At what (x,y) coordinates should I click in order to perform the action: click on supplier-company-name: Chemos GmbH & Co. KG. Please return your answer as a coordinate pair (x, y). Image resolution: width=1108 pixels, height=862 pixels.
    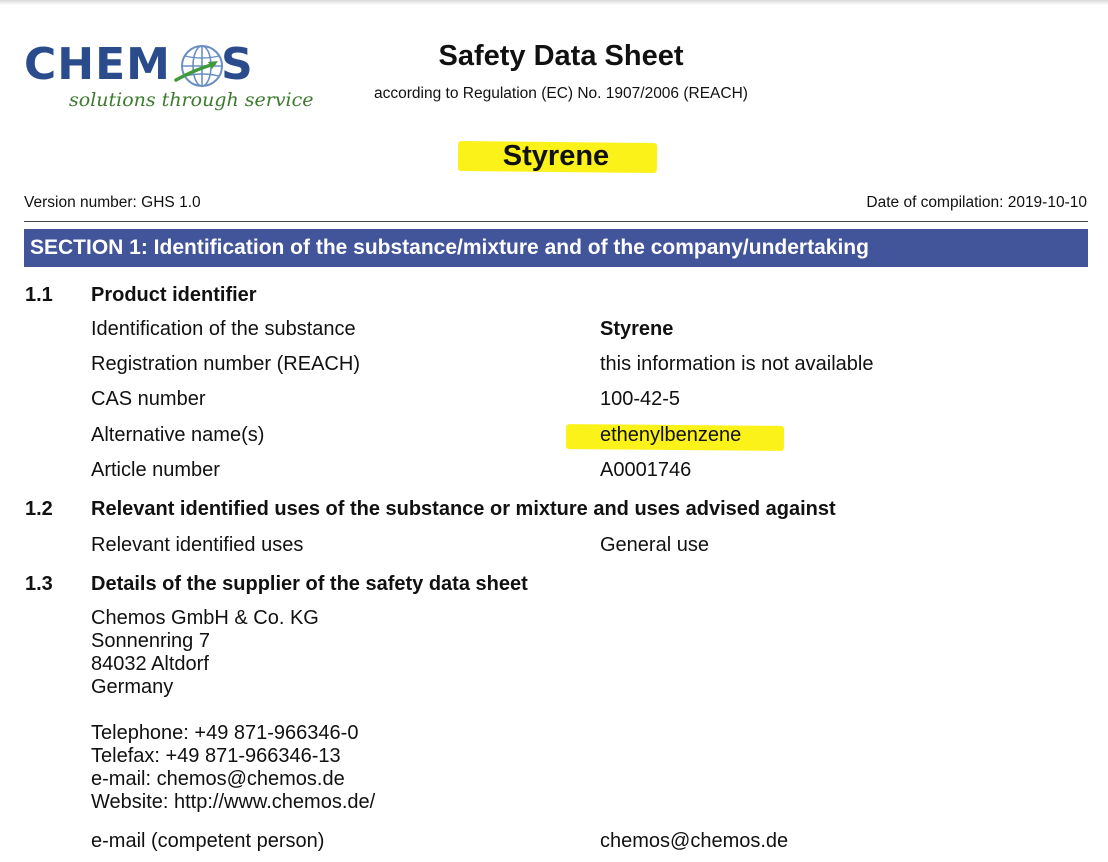
    Looking at the image, I should click on (205, 618).